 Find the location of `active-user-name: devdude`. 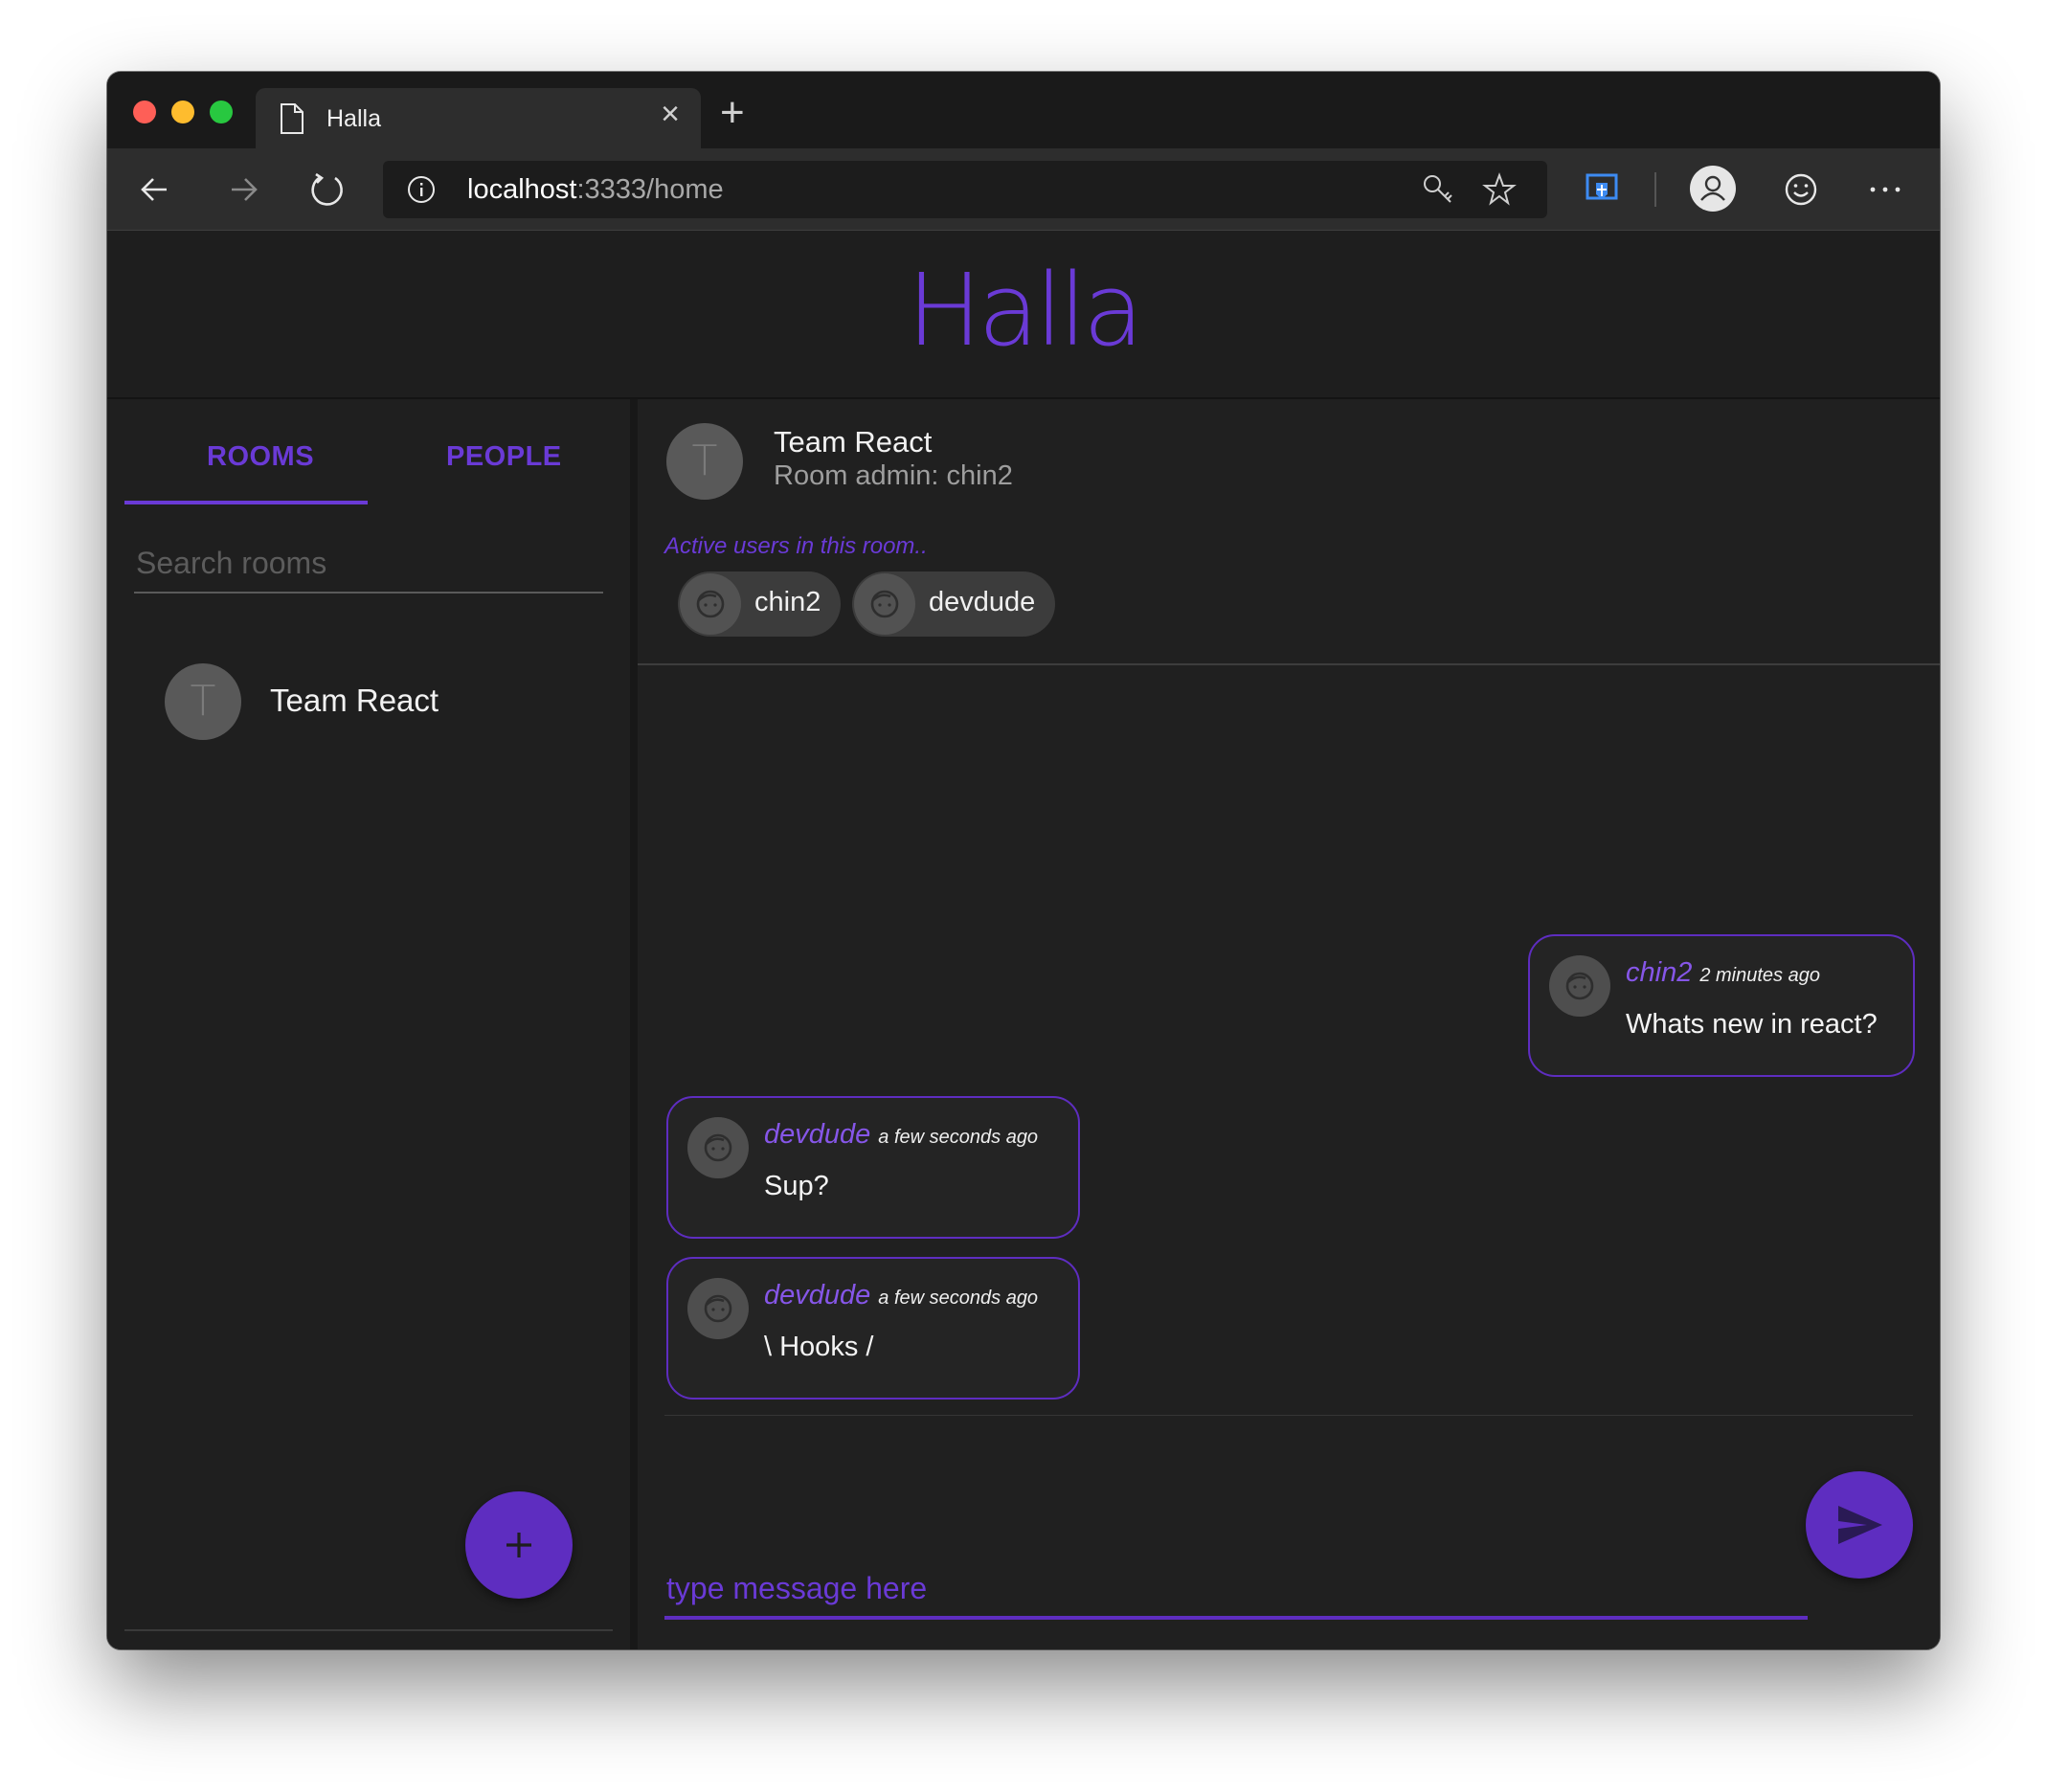

active-user-name: devdude is located at coordinates (982, 602).